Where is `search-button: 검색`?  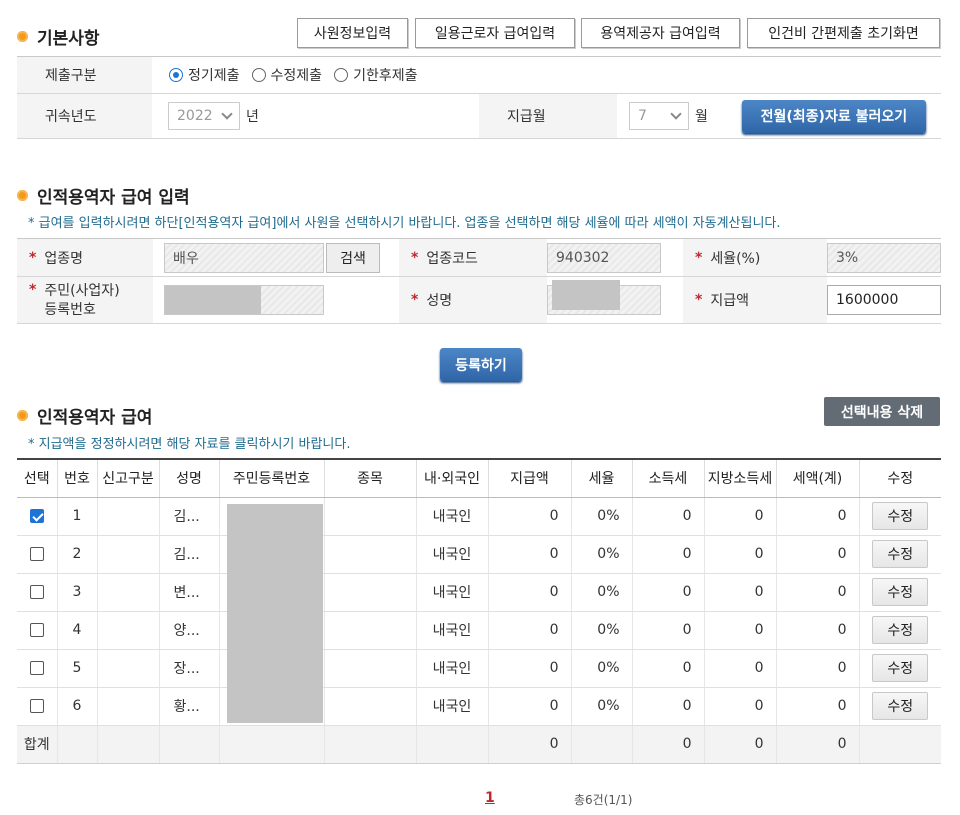
search-button: 검색 is located at coordinates (353, 257).